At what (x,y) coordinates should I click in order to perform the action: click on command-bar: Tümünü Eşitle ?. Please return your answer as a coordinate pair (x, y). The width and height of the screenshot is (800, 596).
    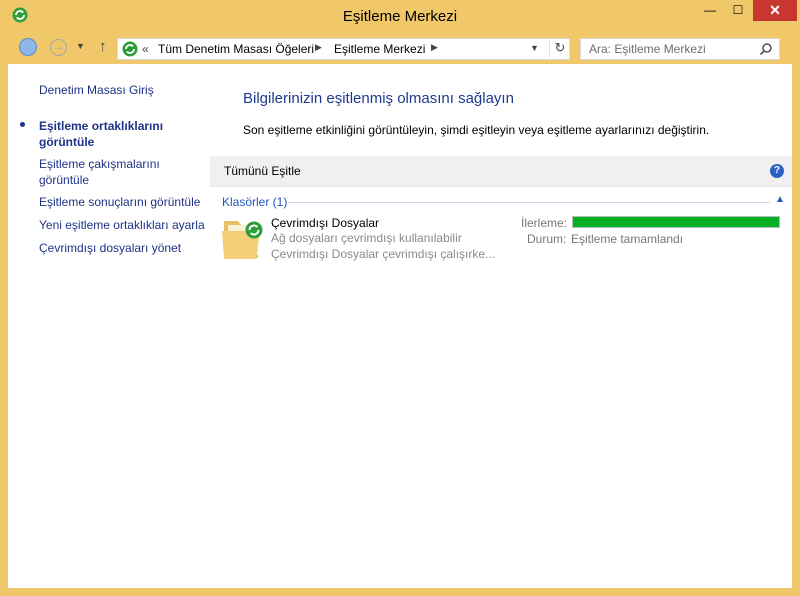
    Looking at the image, I should click on (501, 171).